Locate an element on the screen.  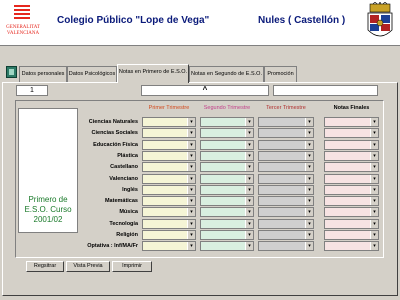
tab-datos-psicologicos: Datos Psicológicos is located at coordinates (92, 74).